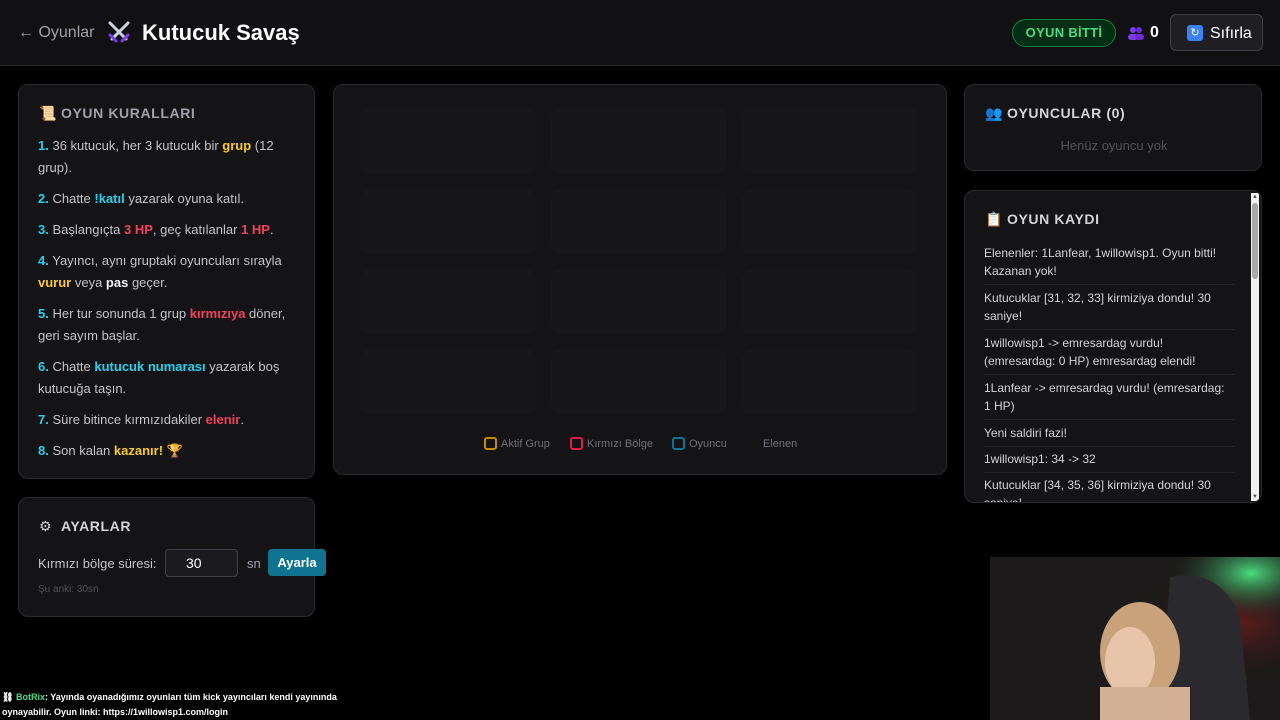 The height and width of the screenshot is (720, 1280). Describe the element at coordinates (85, 526) in the screenshot. I see `settings-title: ⚙ AYARLAR` at that location.